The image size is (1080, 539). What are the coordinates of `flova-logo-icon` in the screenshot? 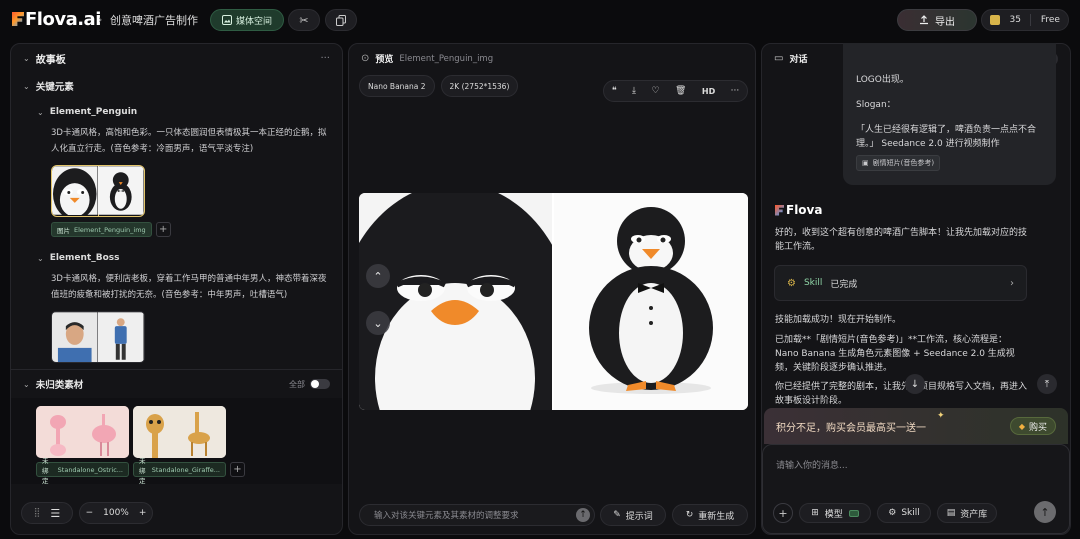 It's located at (779, 210).